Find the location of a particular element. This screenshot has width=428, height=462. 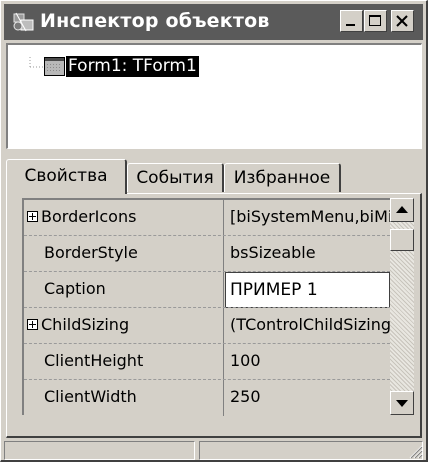

tab-favorites: Избранное is located at coordinates (282, 177).